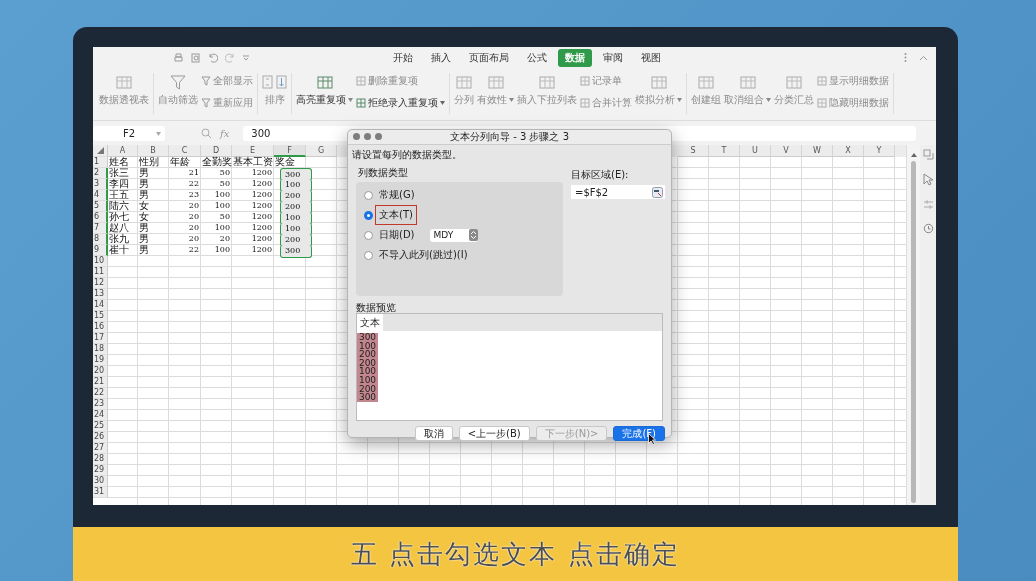 The height and width of the screenshot is (581, 1036). I want to click on table-cell: 300, so click(296, 251).